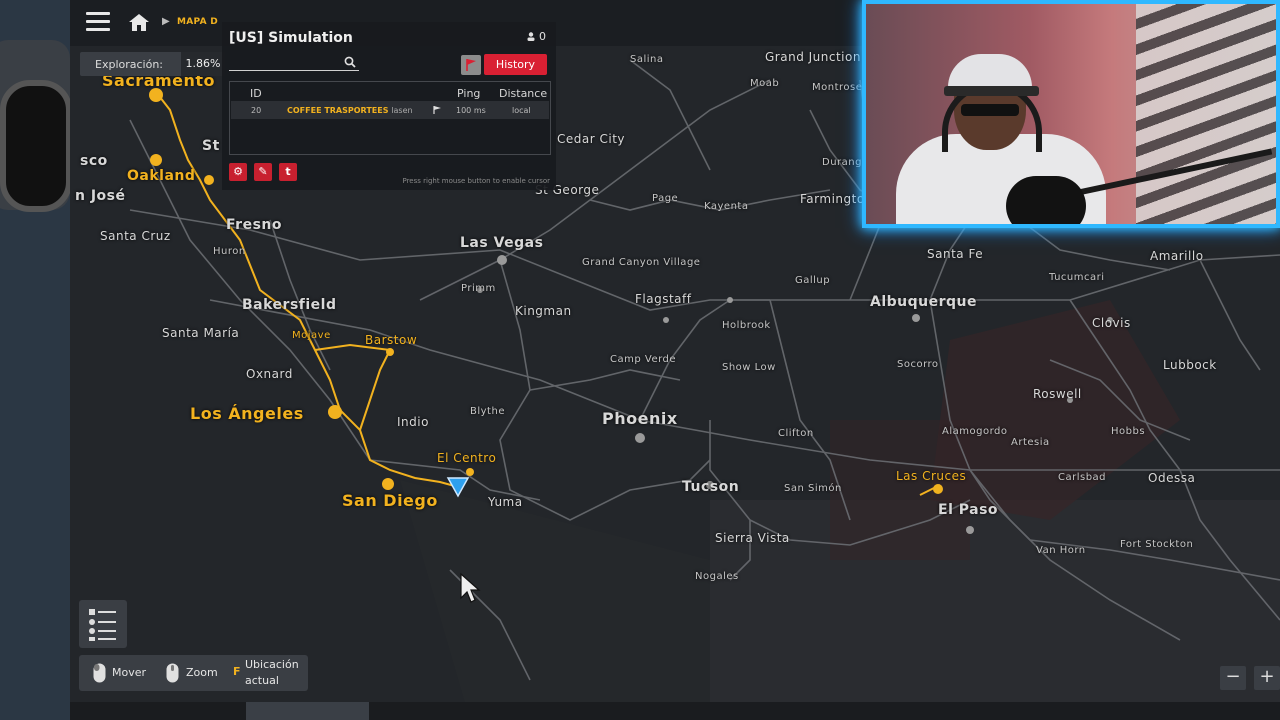 This screenshot has height=720, width=1280. Describe the element at coordinates (256, 93) in the screenshot. I see `column-header-id: ID` at that location.